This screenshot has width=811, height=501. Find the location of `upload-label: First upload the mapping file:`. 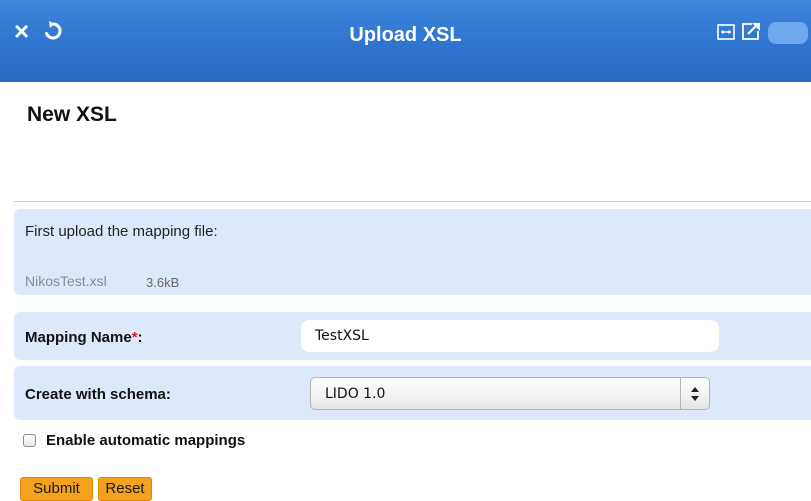

upload-label: First upload the mapping file: is located at coordinates (121, 231).